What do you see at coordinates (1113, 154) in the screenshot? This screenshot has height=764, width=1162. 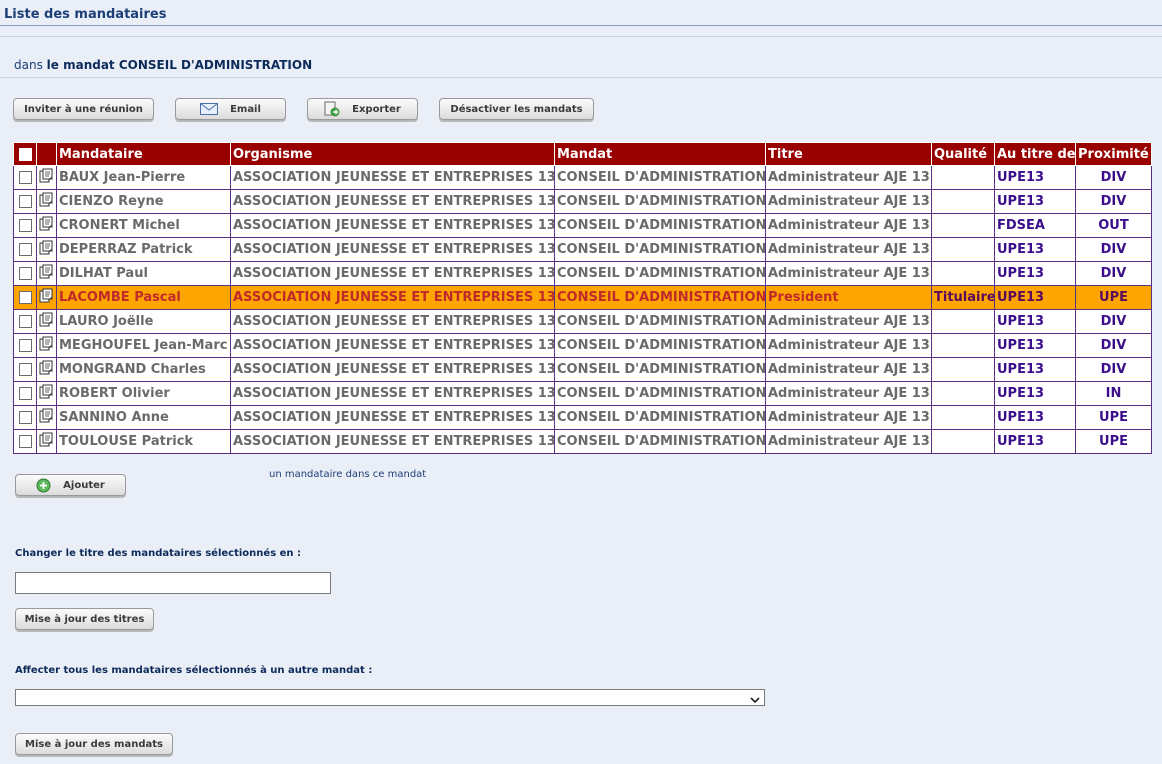 I see `column-header-proximite: Proximité` at bounding box center [1113, 154].